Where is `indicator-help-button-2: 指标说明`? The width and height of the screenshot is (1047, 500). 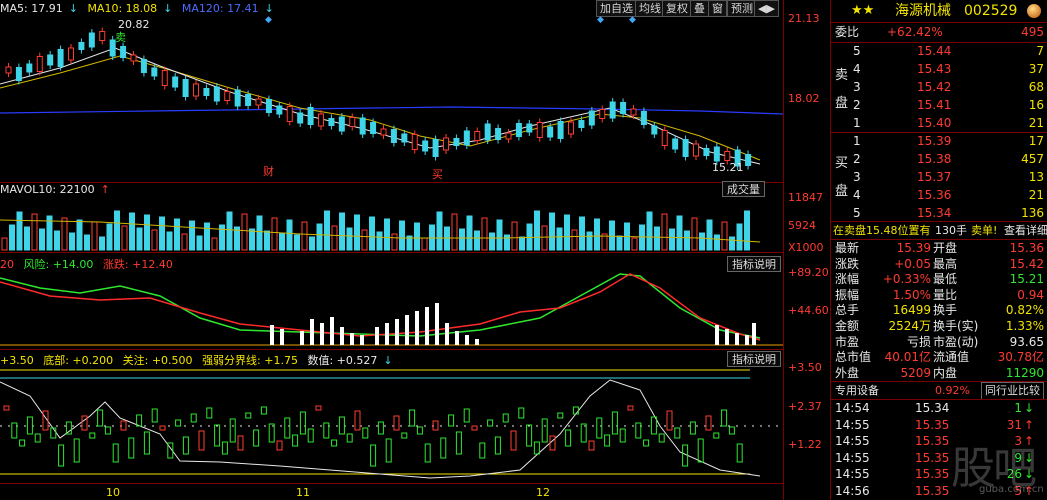
indicator-help-button-2: 指标说明 is located at coordinates (754, 359).